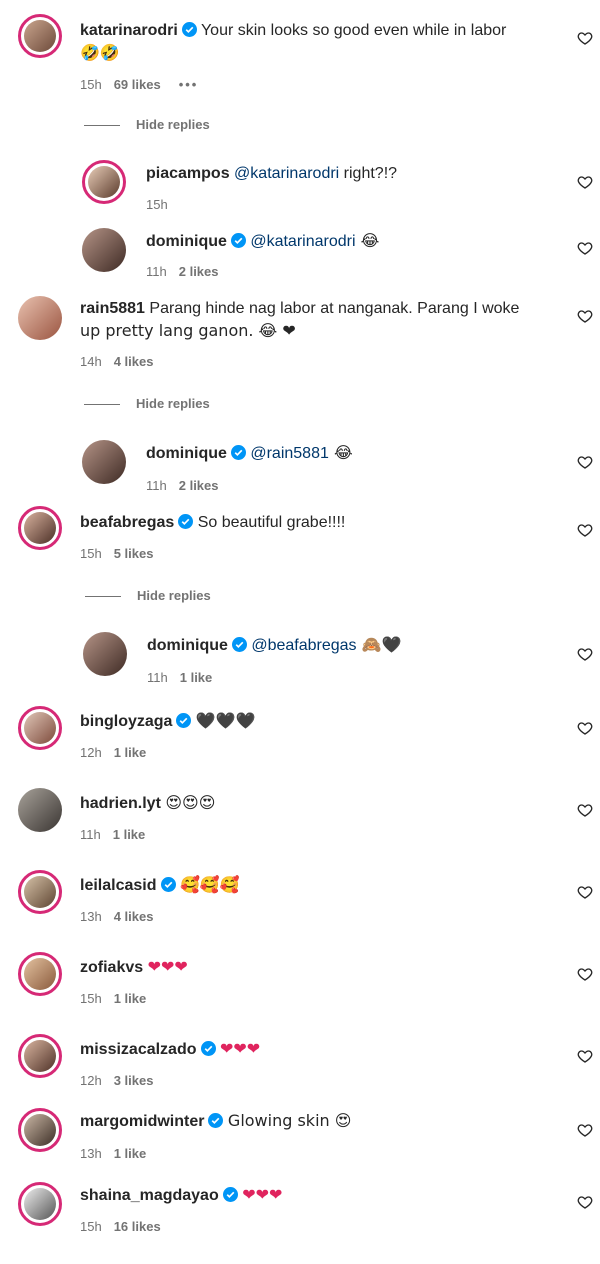  I want to click on comment-meta: 15h 16 likes, so click(120, 1226).